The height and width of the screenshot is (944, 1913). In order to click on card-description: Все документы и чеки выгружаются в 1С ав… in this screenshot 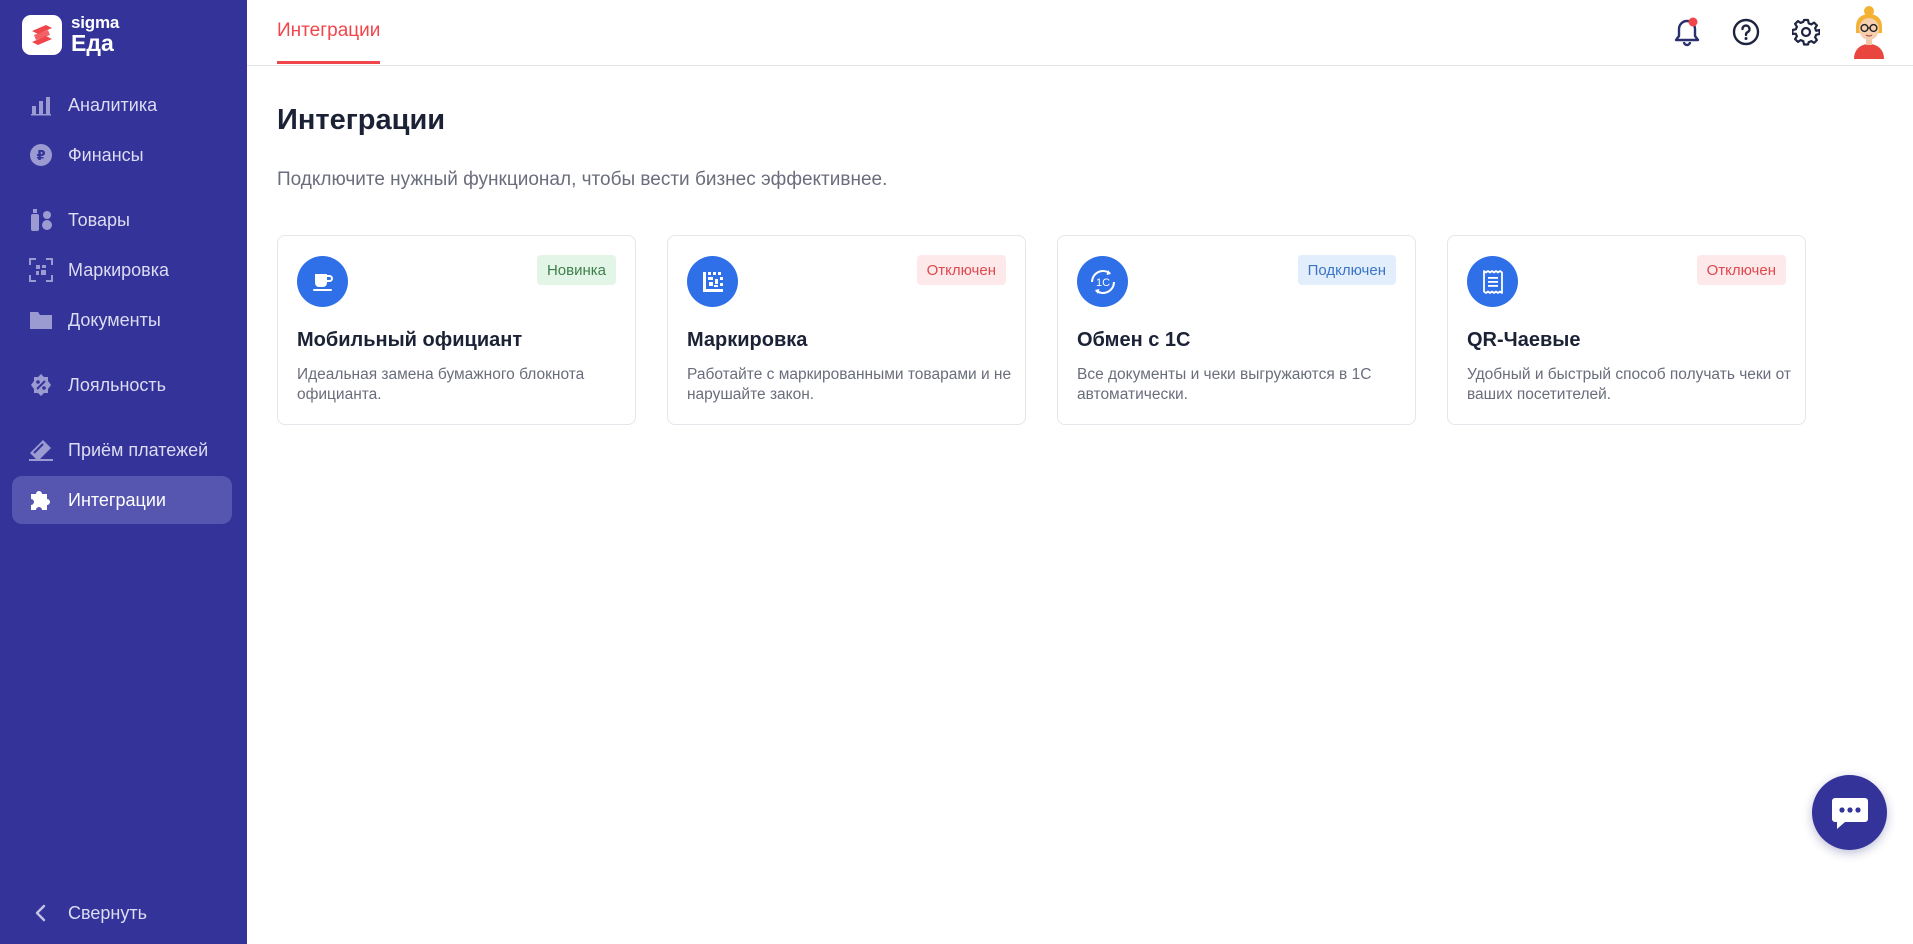, I will do `click(1224, 384)`.